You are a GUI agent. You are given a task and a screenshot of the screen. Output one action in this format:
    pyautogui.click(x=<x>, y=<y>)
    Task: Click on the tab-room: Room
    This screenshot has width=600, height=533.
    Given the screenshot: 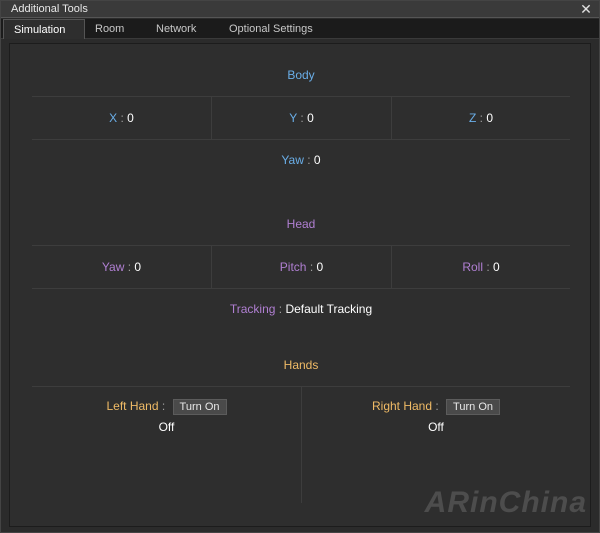 What is the action you would take?
    pyautogui.click(x=113, y=29)
    